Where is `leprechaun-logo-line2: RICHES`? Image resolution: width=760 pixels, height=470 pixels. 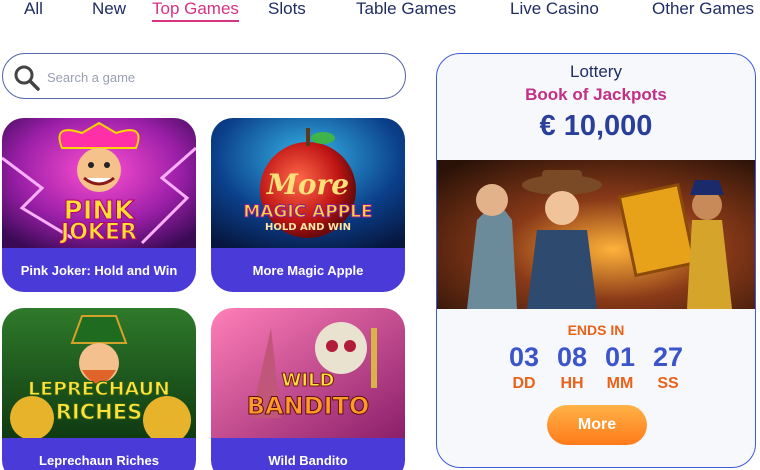
leprechaun-logo-line2: RICHES is located at coordinates (99, 412).